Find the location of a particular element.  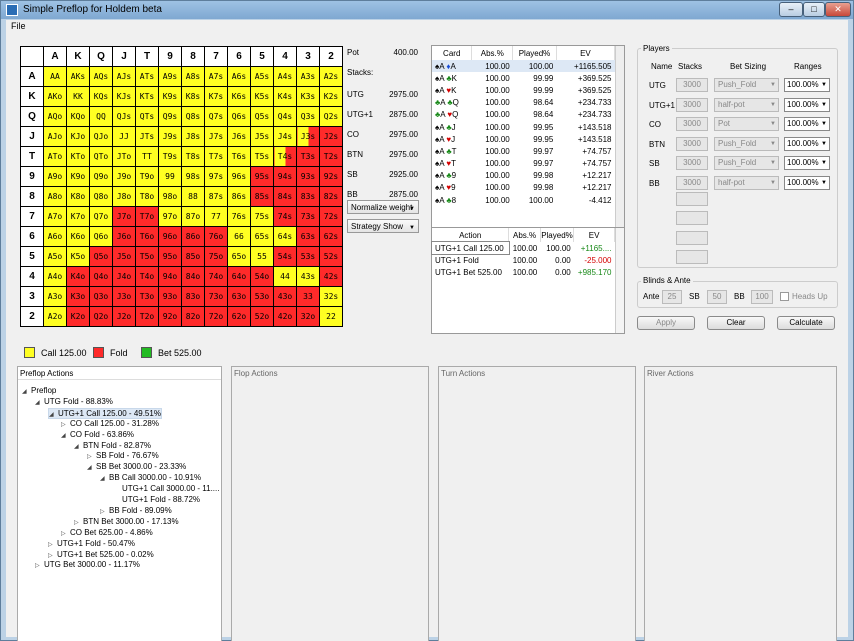

tree-node: ◢ Preflop is located at coordinates (39, 390).